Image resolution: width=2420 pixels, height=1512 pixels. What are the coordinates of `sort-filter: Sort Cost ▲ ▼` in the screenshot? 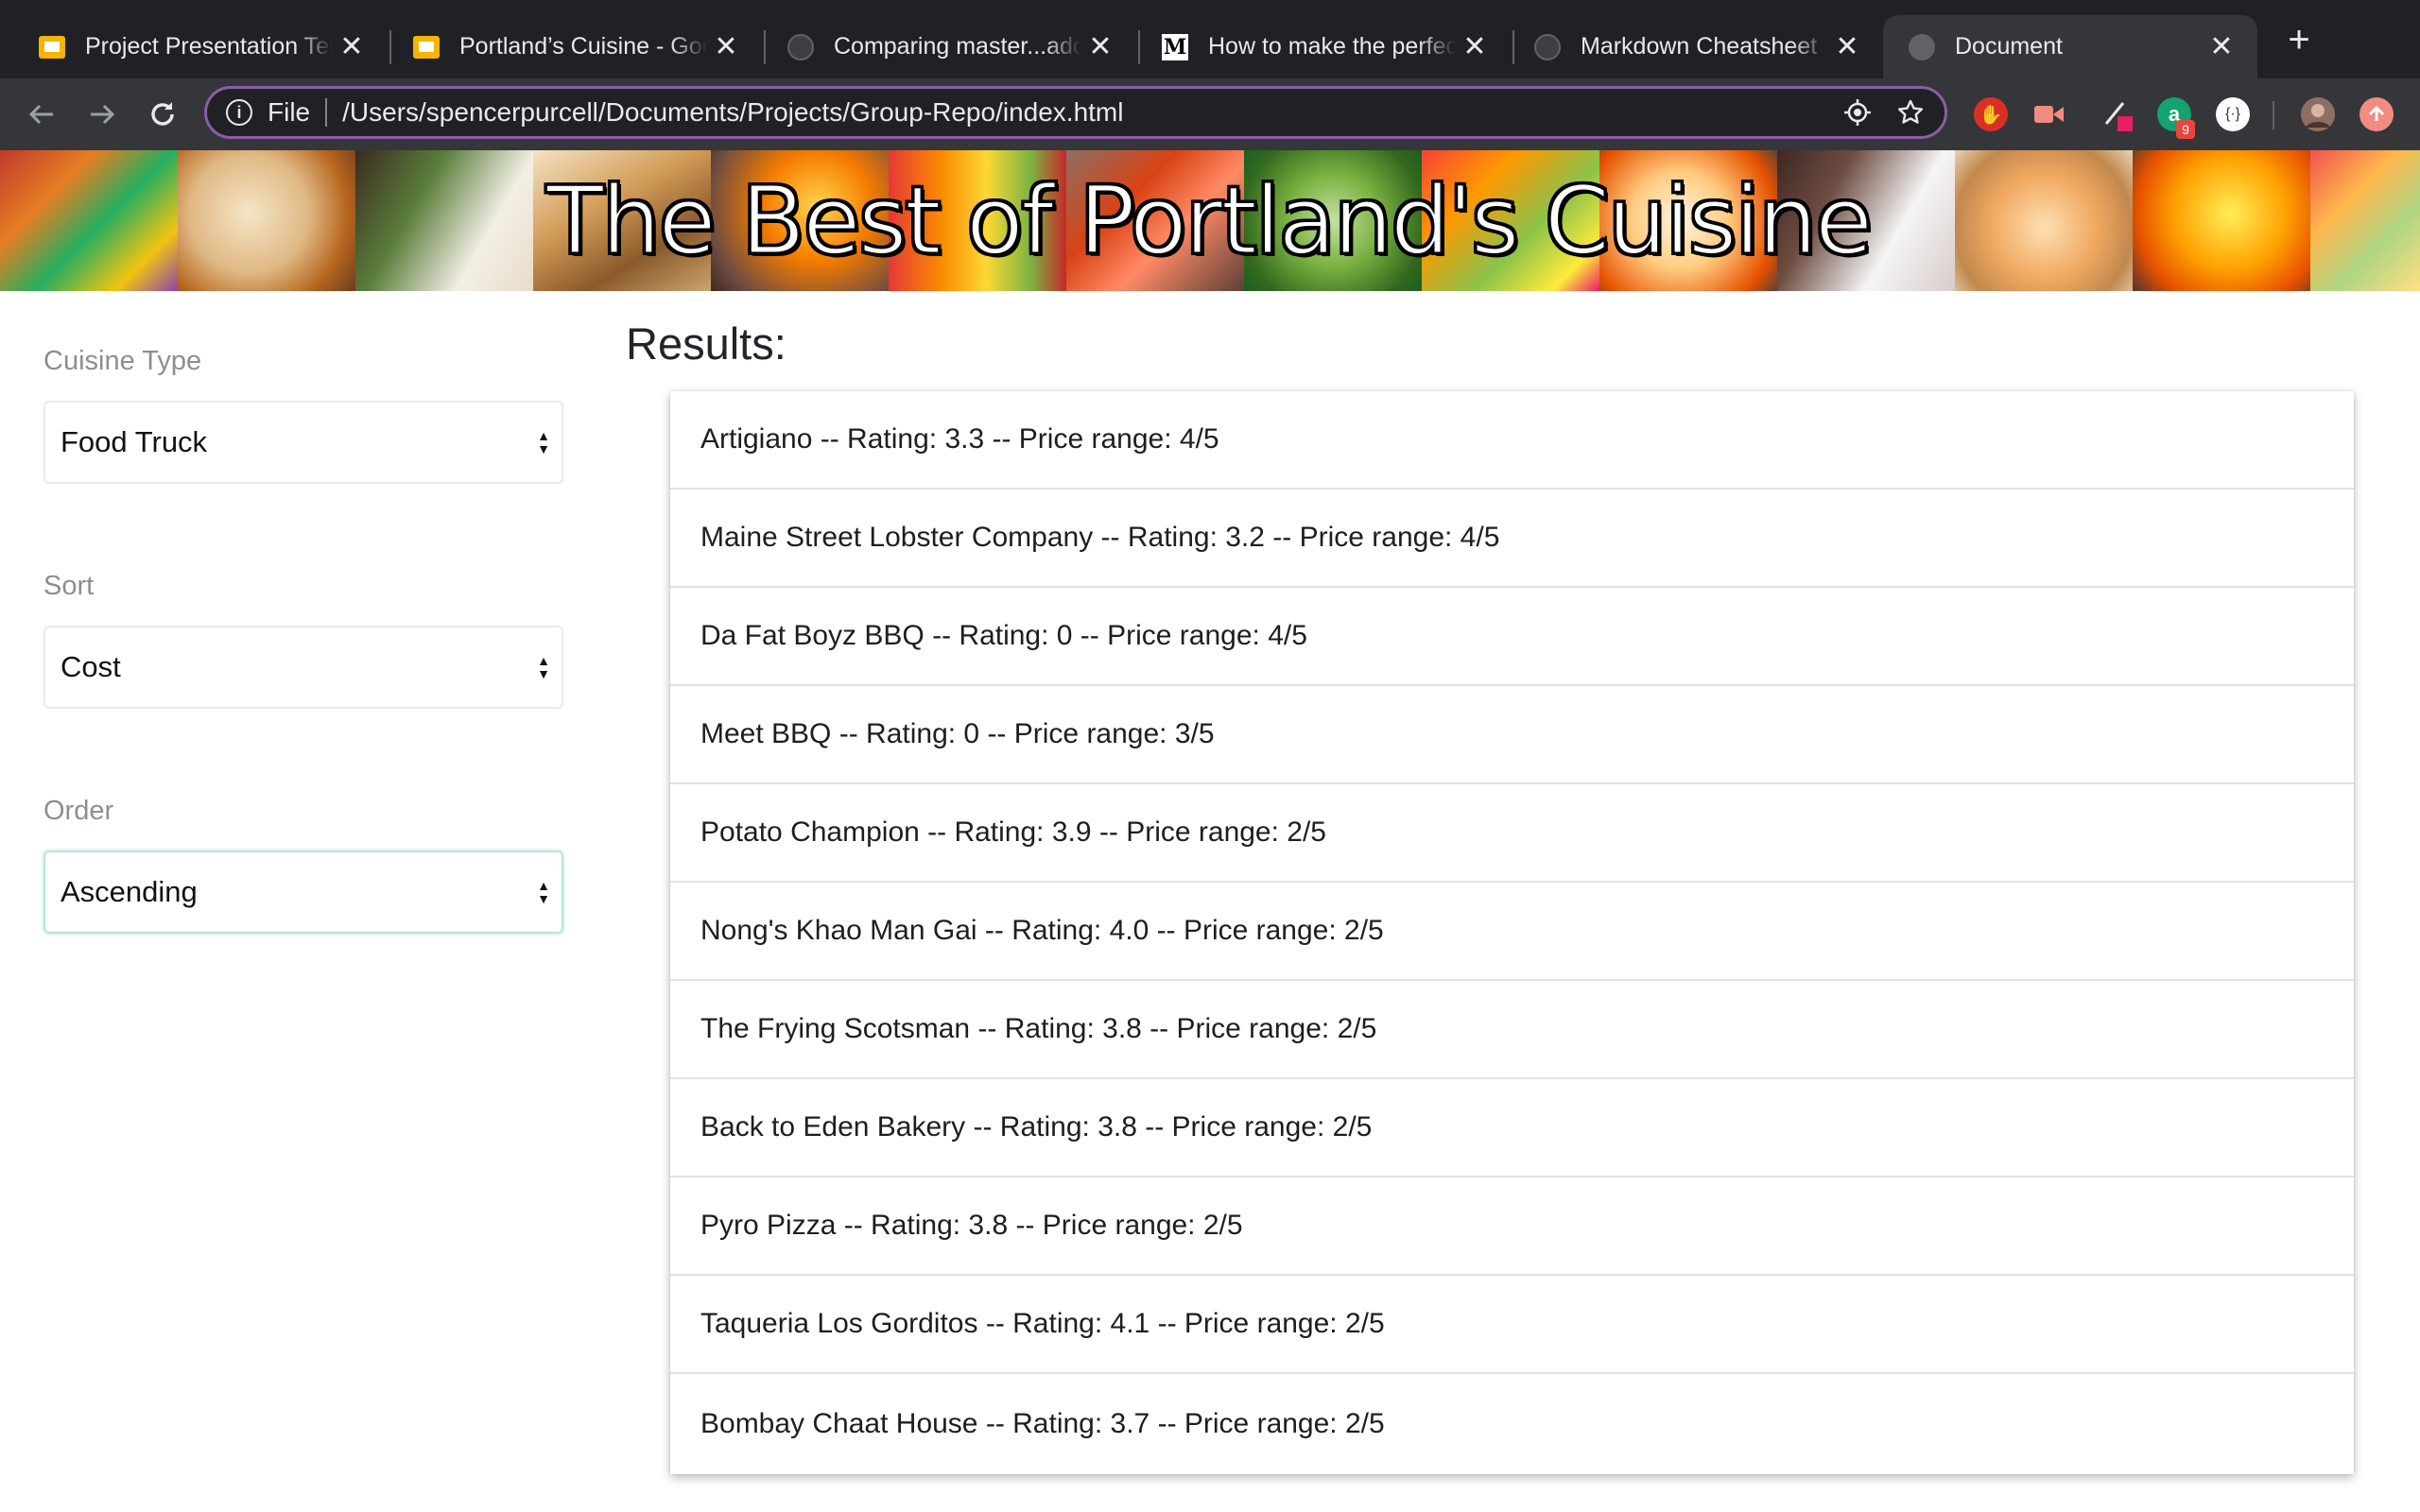 It's located at (303, 640).